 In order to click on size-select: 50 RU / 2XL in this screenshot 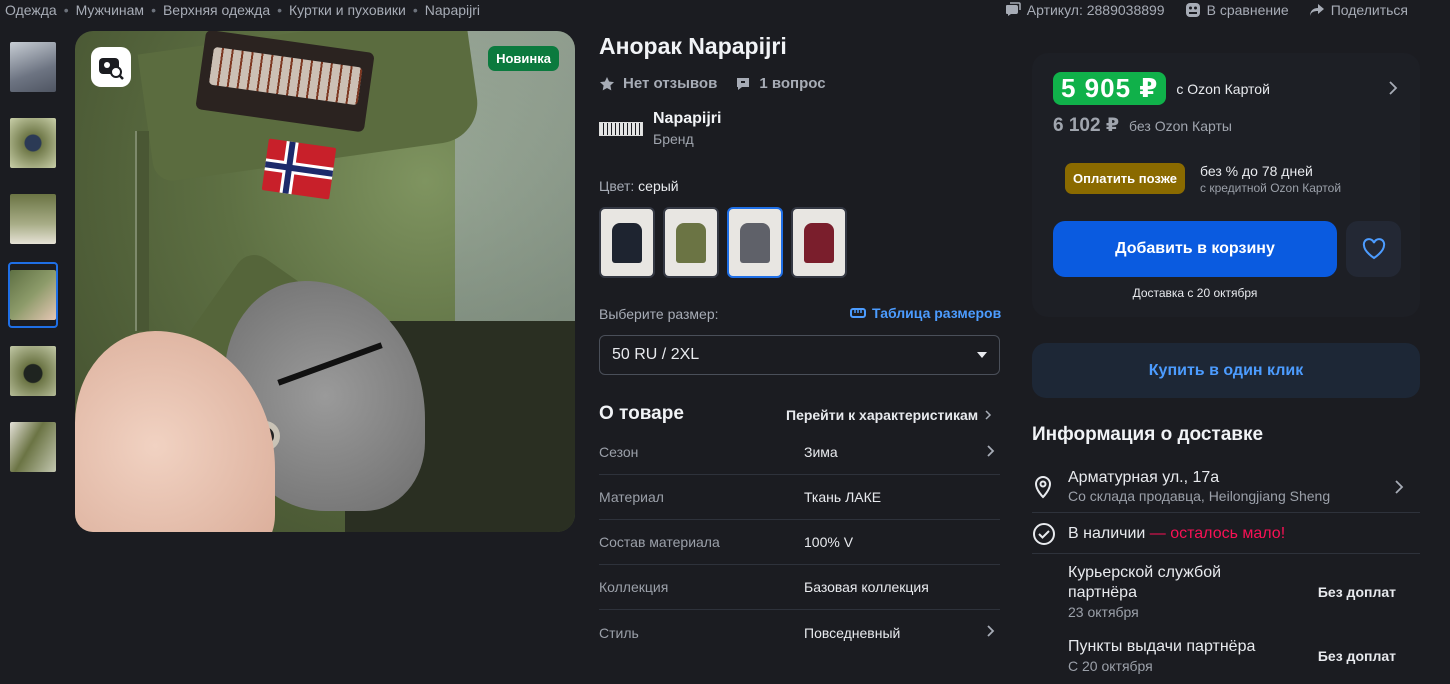, I will do `click(799, 355)`.